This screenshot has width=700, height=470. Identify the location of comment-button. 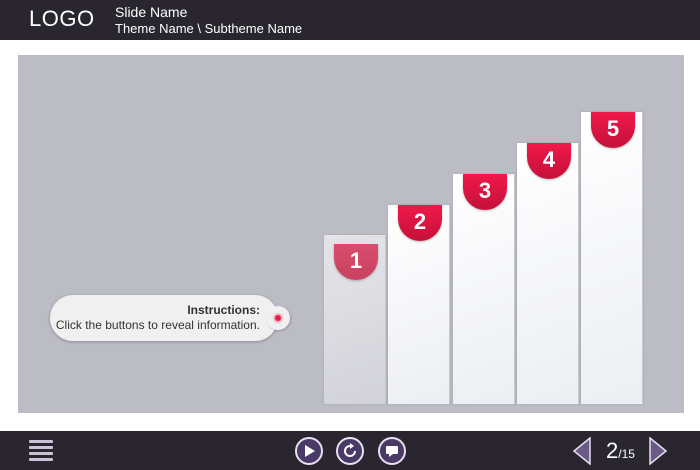
(392, 451).